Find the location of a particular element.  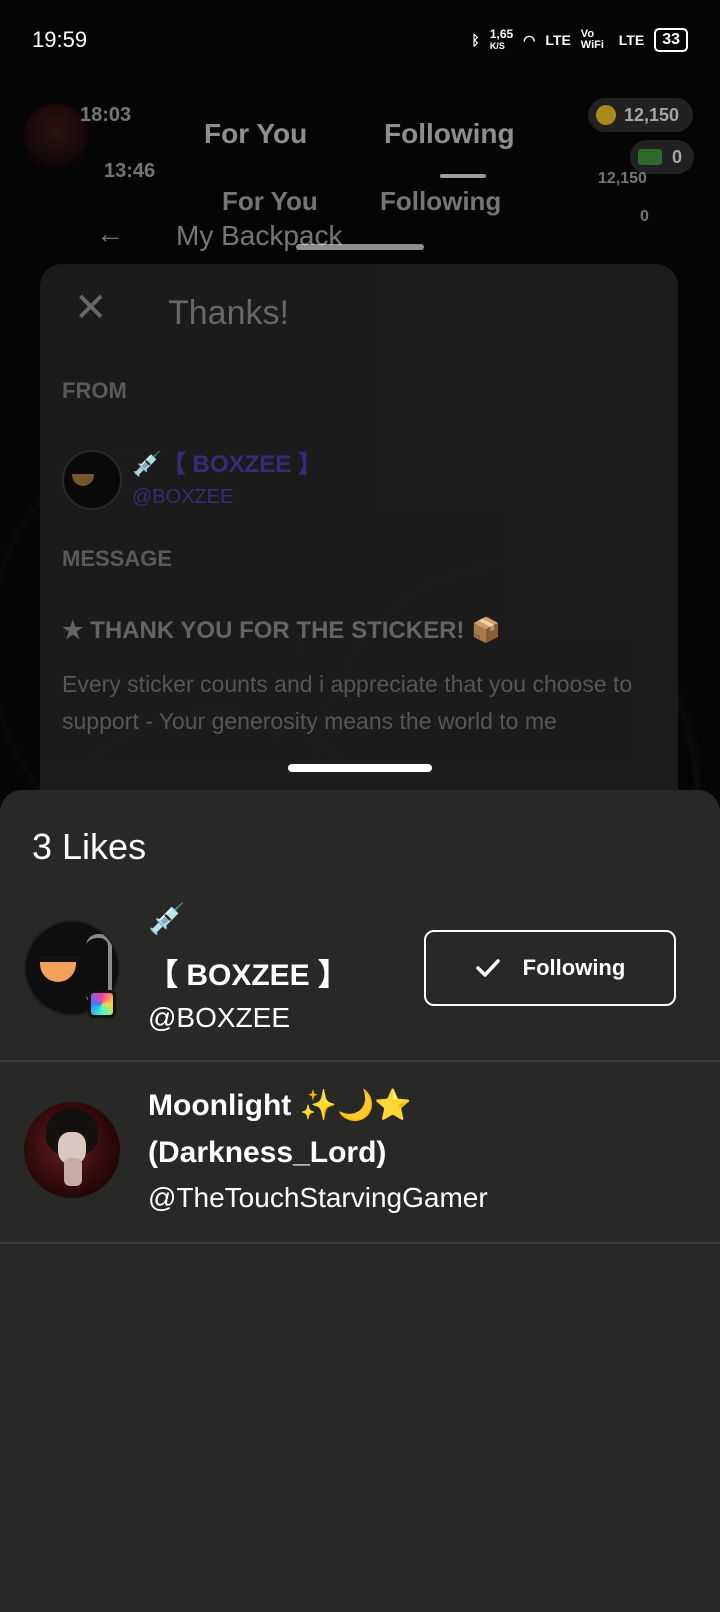

vowifi-label: Vo WiFi is located at coordinates (592, 39).